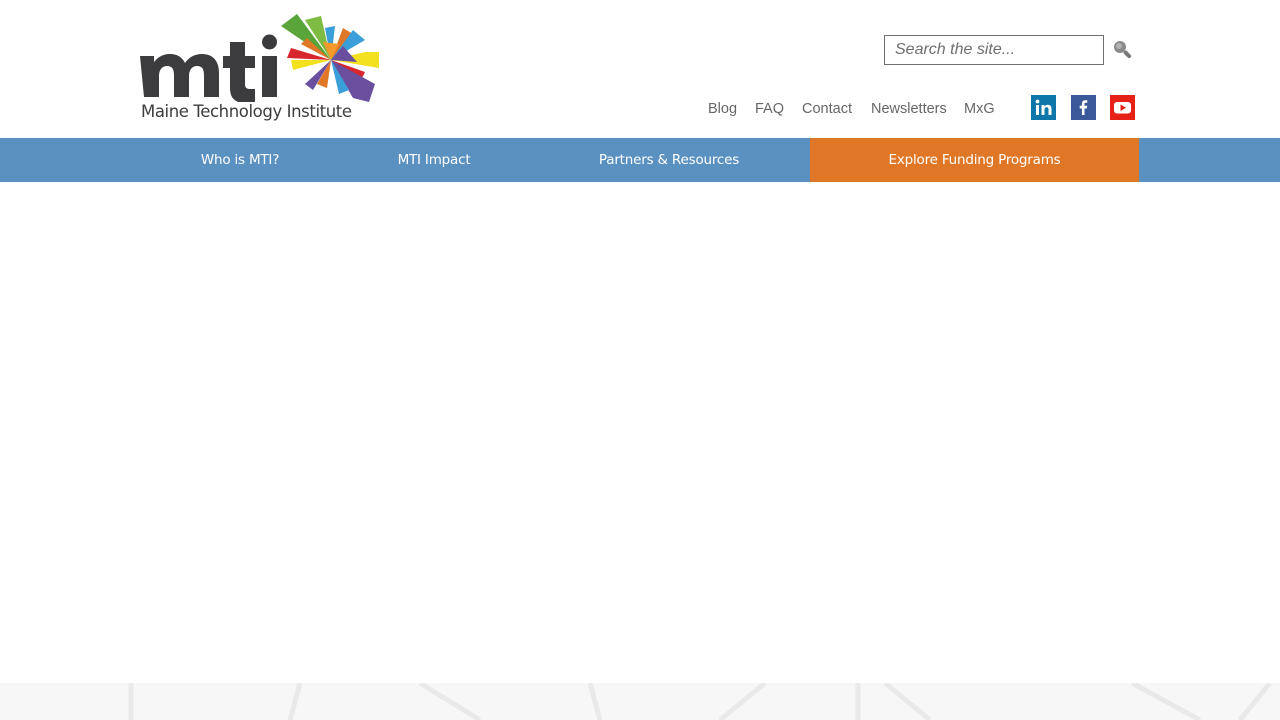  I want to click on nav-explore-funding-programs: Explore Funding Programs, so click(974, 160).